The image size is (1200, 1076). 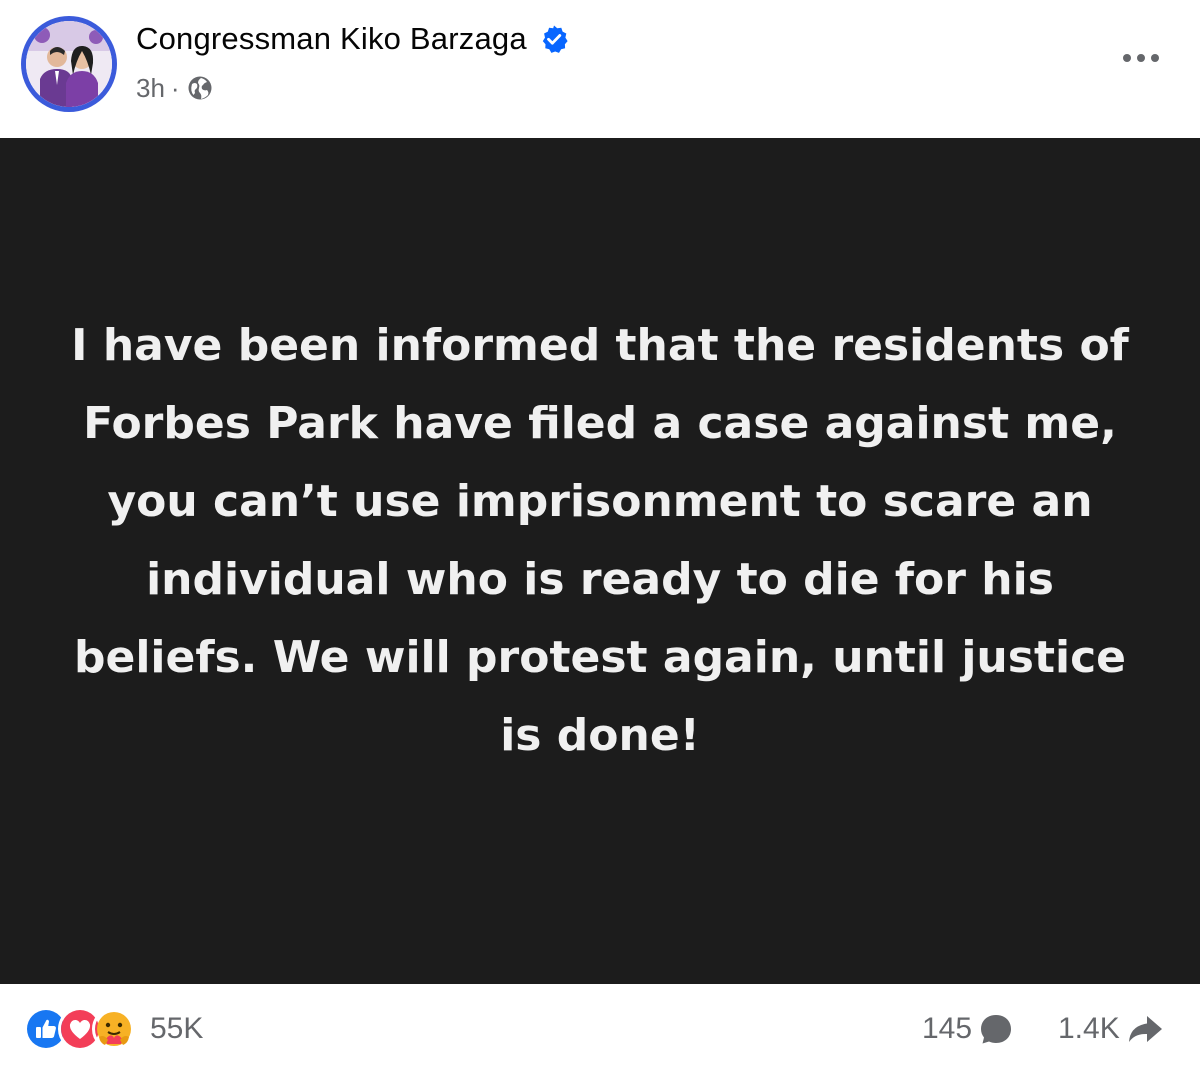 I want to click on share-icon, so click(x=1145, y=1029).